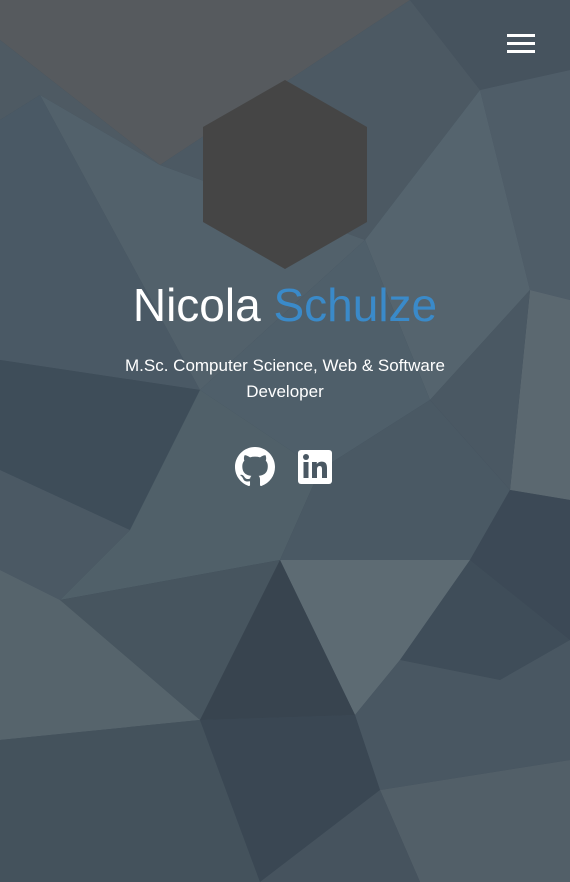  I want to click on avatar-hexagon, so click(285, 174).